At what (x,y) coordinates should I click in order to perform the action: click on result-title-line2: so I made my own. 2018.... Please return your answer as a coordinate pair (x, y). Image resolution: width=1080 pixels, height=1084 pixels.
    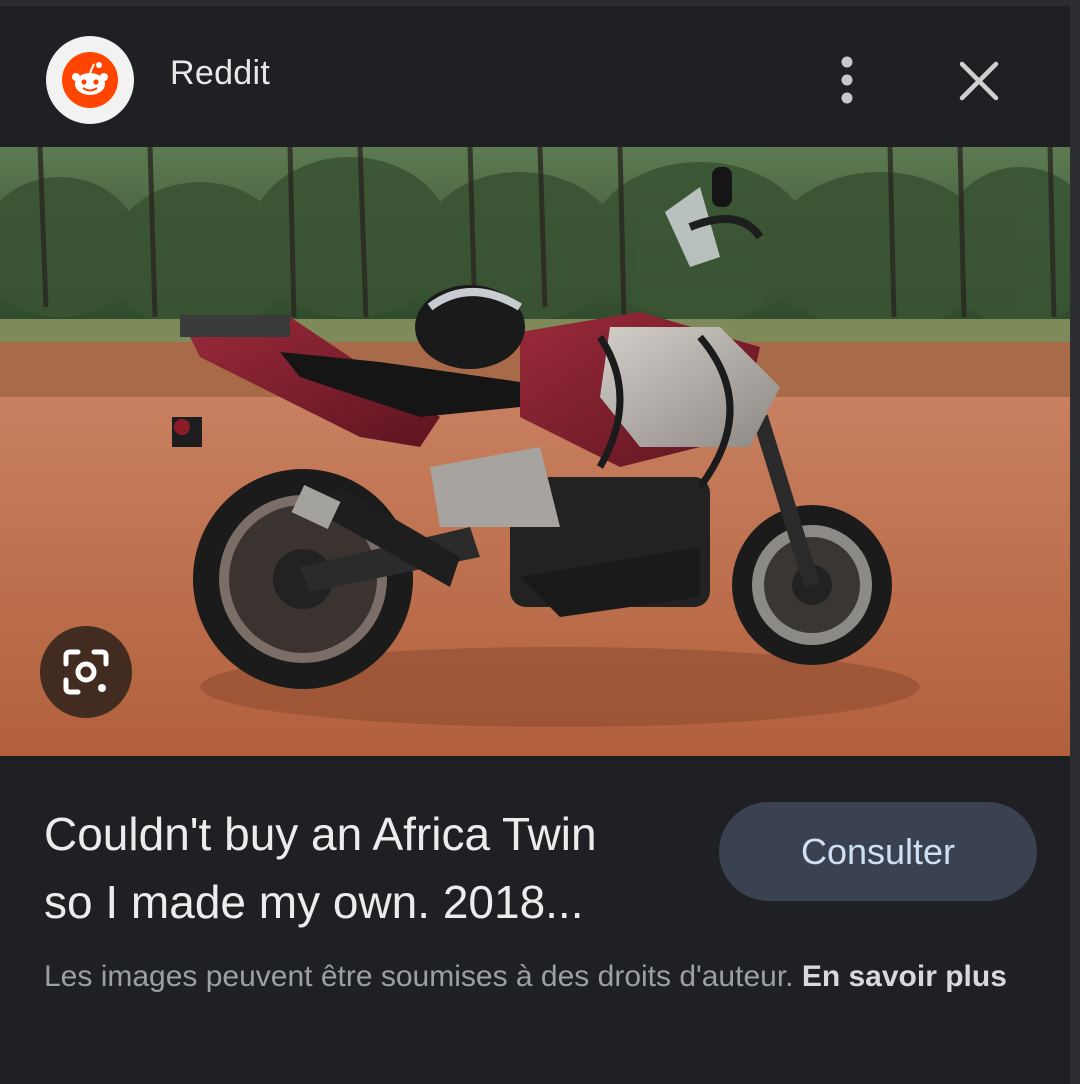
    Looking at the image, I should click on (314, 902).